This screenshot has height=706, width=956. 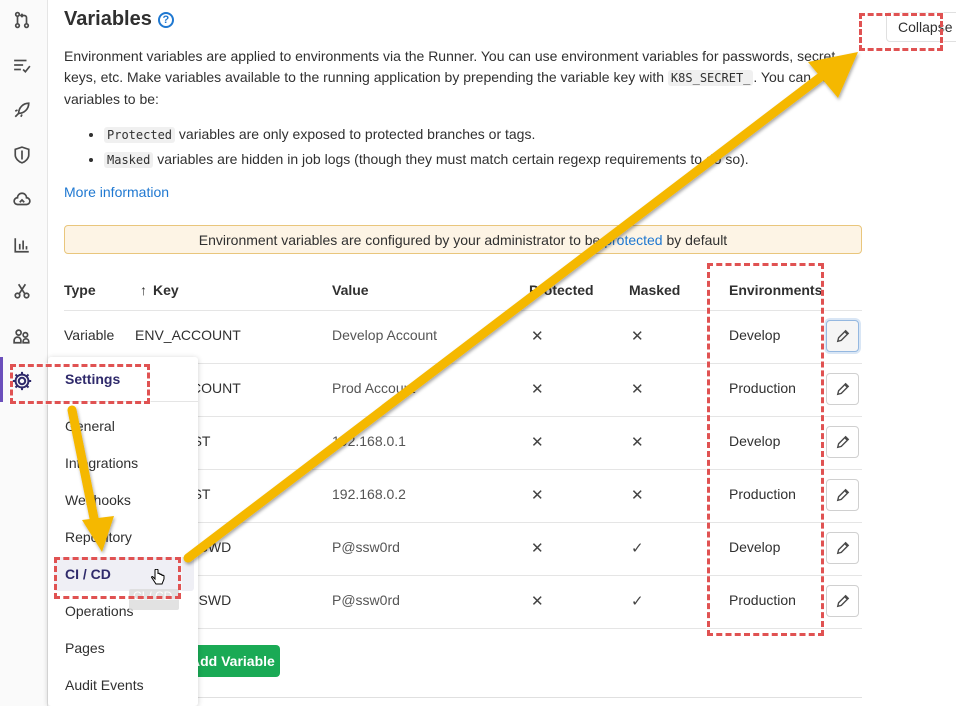 What do you see at coordinates (129, 160) in the screenshot?
I see `masked-code: Masked` at bounding box center [129, 160].